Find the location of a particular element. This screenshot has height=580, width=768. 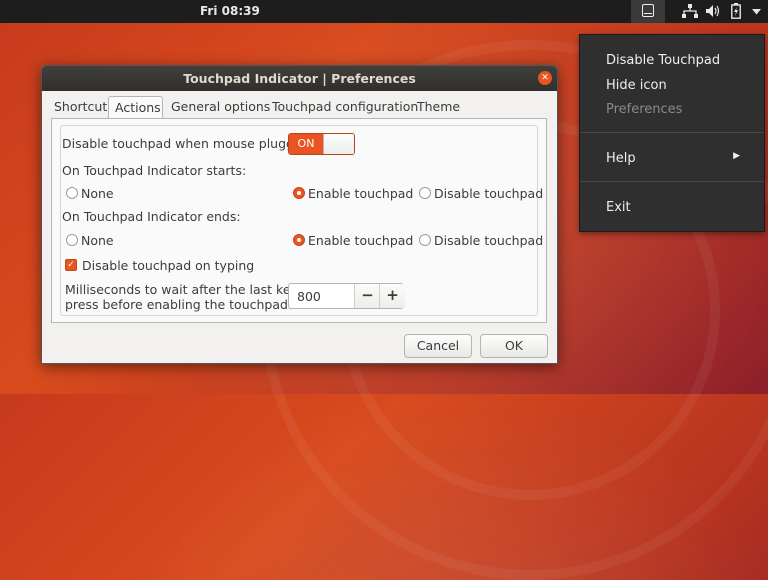

ok-button: OK is located at coordinates (514, 346).